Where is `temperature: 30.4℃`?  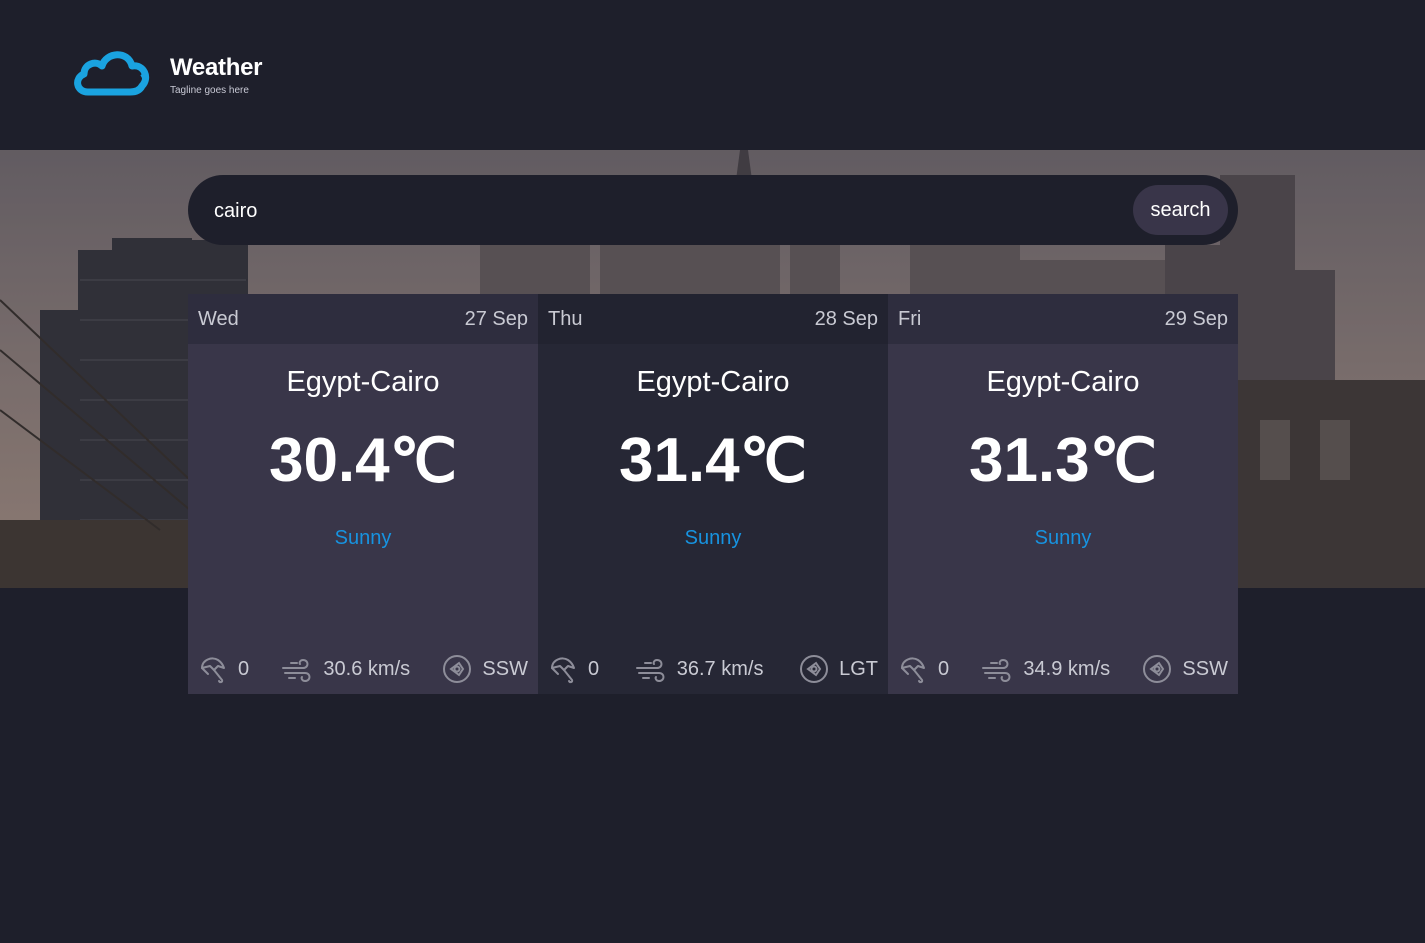 temperature: 30.4℃ is located at coordinates (363, 461).